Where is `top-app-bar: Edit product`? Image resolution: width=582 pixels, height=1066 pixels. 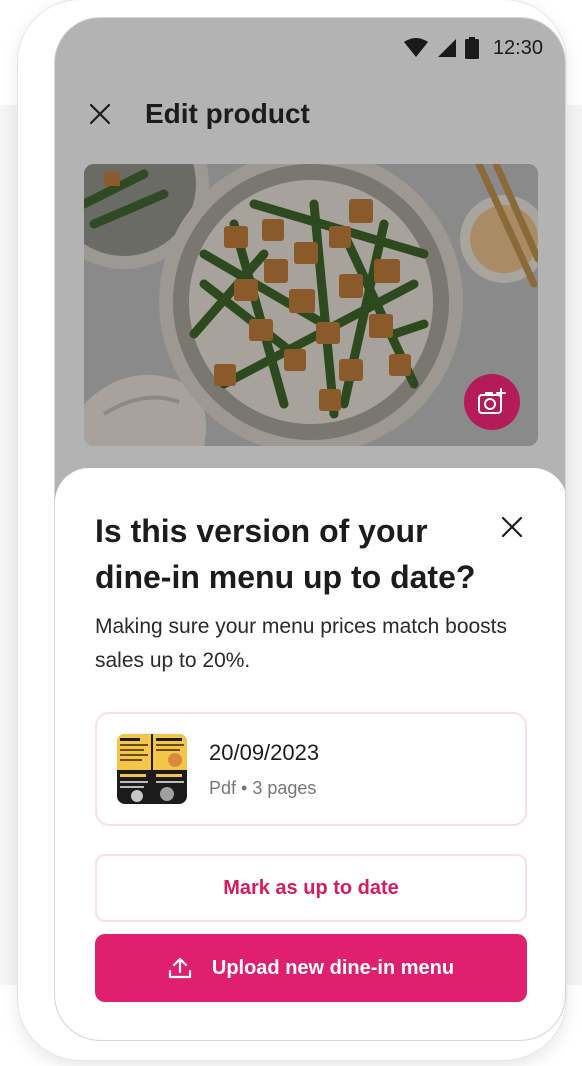 top-app-bar: Edit product is located at coordinates (196, 114).